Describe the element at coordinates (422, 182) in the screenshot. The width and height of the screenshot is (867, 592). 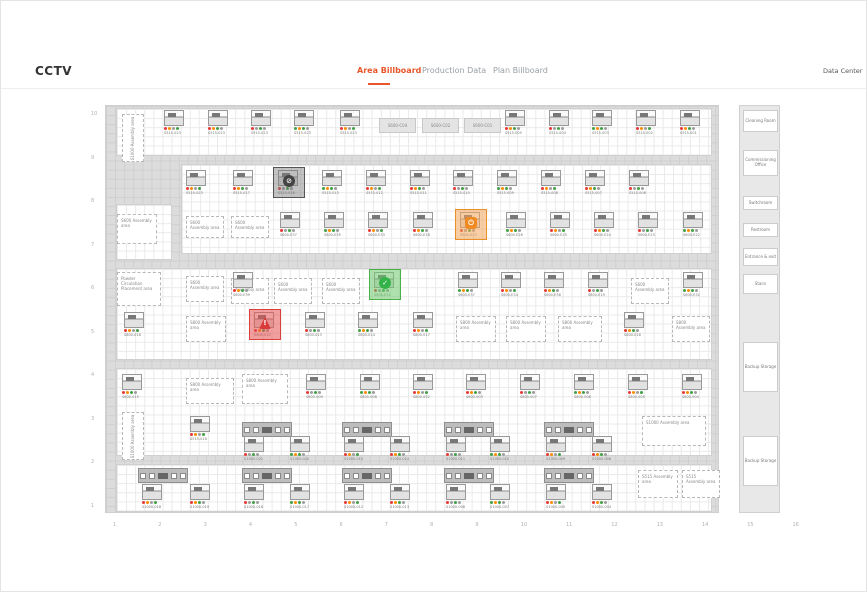
I see `machine: S515-011` at that location.